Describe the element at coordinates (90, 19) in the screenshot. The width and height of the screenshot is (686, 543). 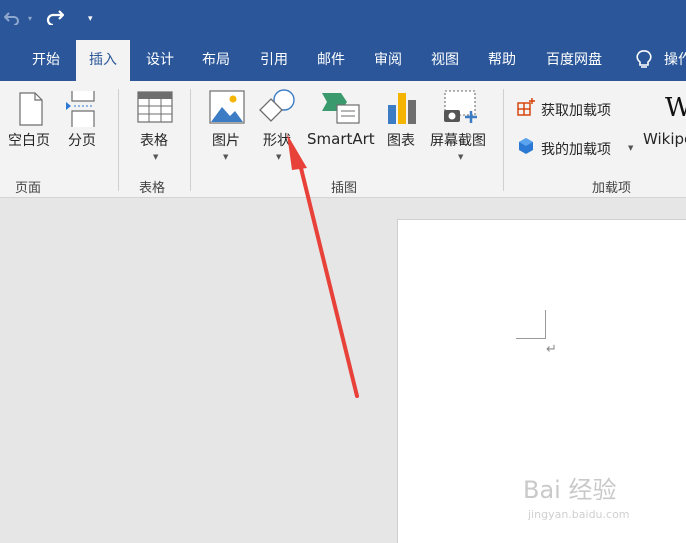
I see `customize-qat-icon: ▾` at that location.